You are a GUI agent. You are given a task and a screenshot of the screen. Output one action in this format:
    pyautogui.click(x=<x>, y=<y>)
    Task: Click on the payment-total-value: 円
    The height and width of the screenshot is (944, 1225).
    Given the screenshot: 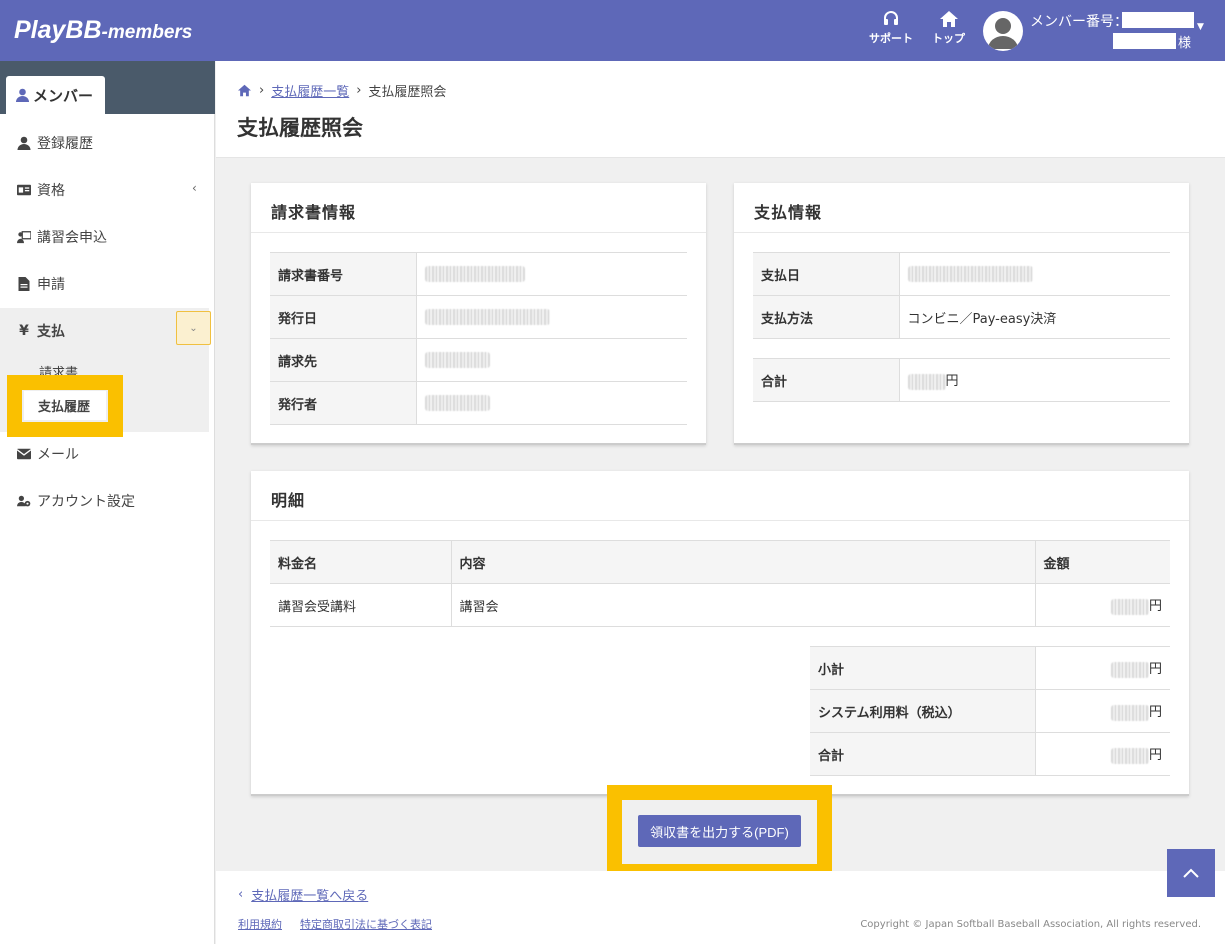 What is the action you would take?
    pyautogui.click(x=1034, y=380)
    